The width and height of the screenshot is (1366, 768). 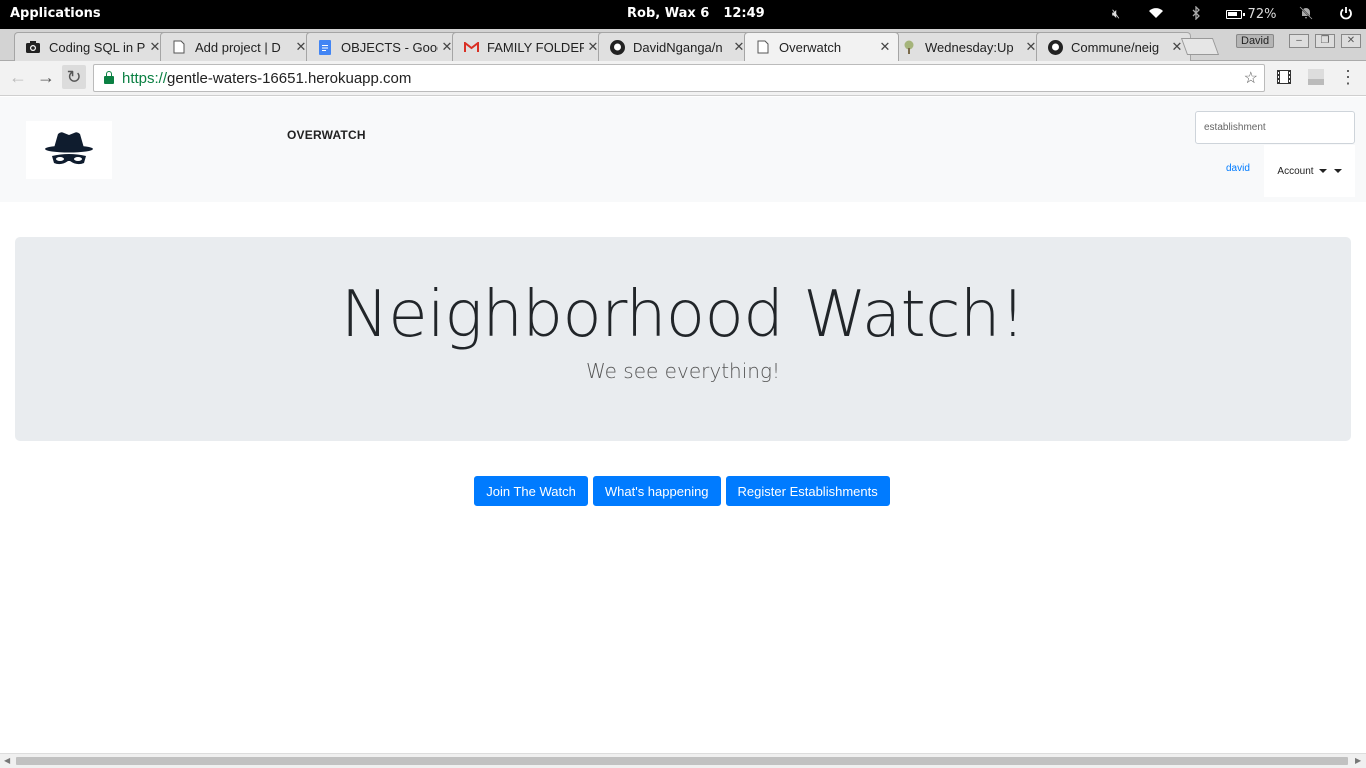 What do you see at coordinates (909, 47) in the screenshot?
I see `tree-icon` at bounding box center [909, 47].